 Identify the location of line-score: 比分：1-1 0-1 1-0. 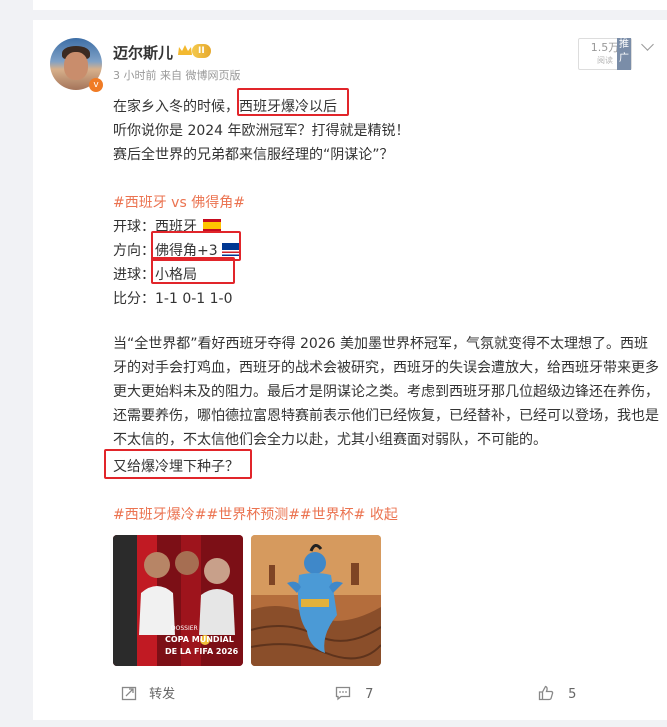
(173, 299).